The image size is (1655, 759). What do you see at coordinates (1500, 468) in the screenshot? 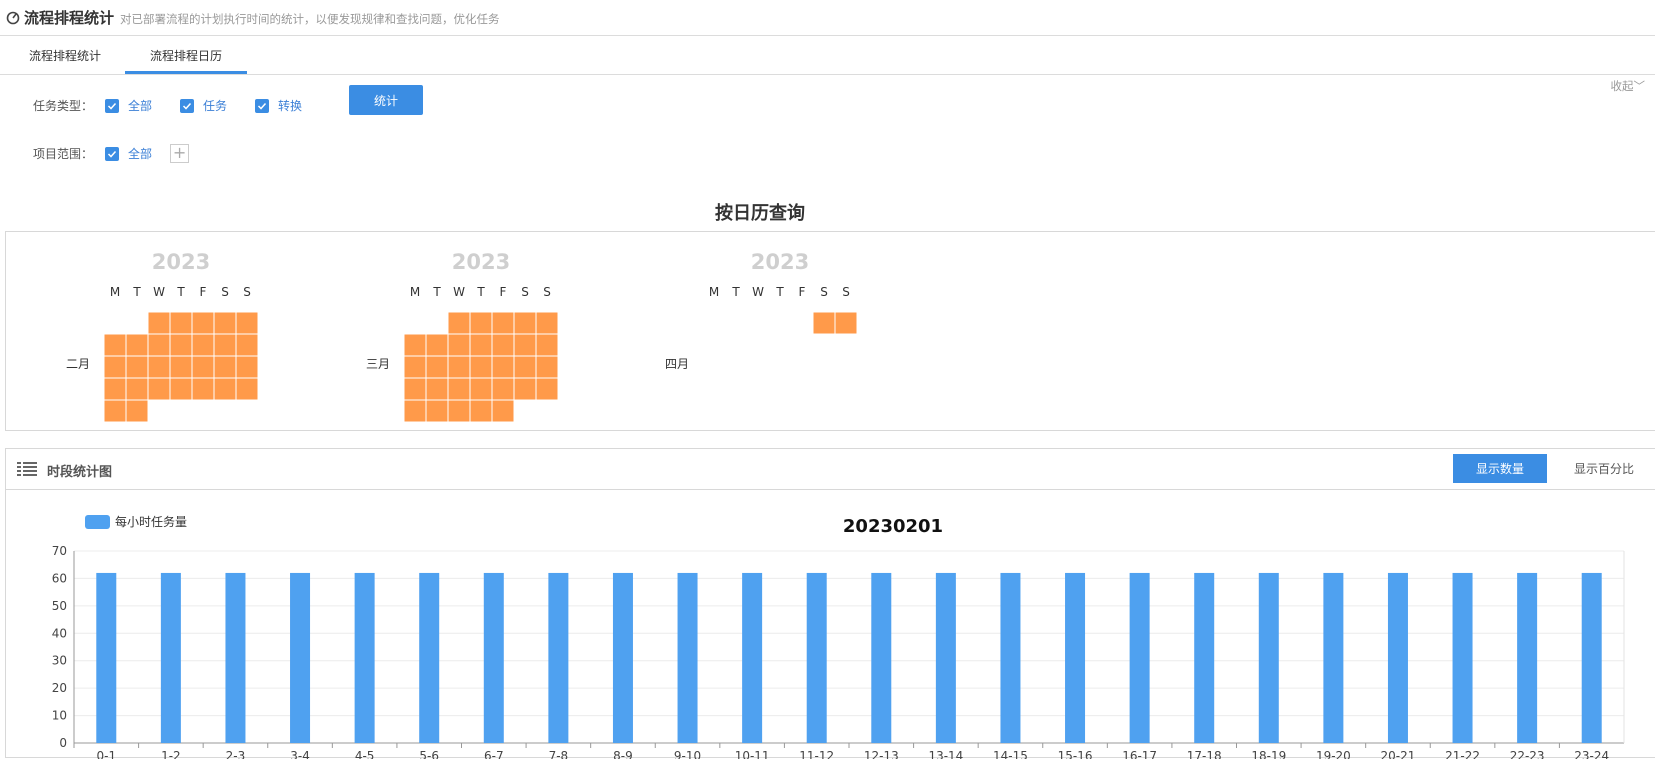
I see `show-count-button: 显示数量` at bounding box center [1500, 468].